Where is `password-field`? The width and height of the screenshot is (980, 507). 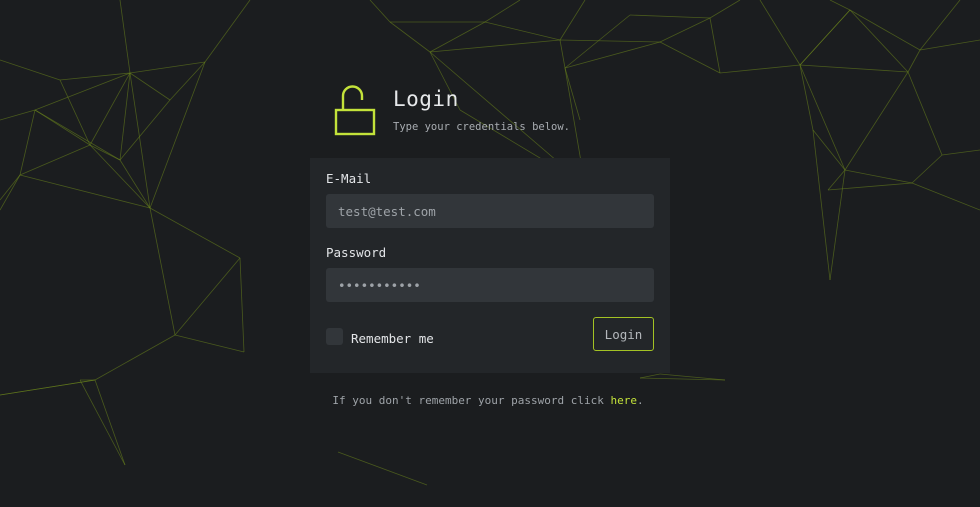
password-field is located at coordinates (490, 285).